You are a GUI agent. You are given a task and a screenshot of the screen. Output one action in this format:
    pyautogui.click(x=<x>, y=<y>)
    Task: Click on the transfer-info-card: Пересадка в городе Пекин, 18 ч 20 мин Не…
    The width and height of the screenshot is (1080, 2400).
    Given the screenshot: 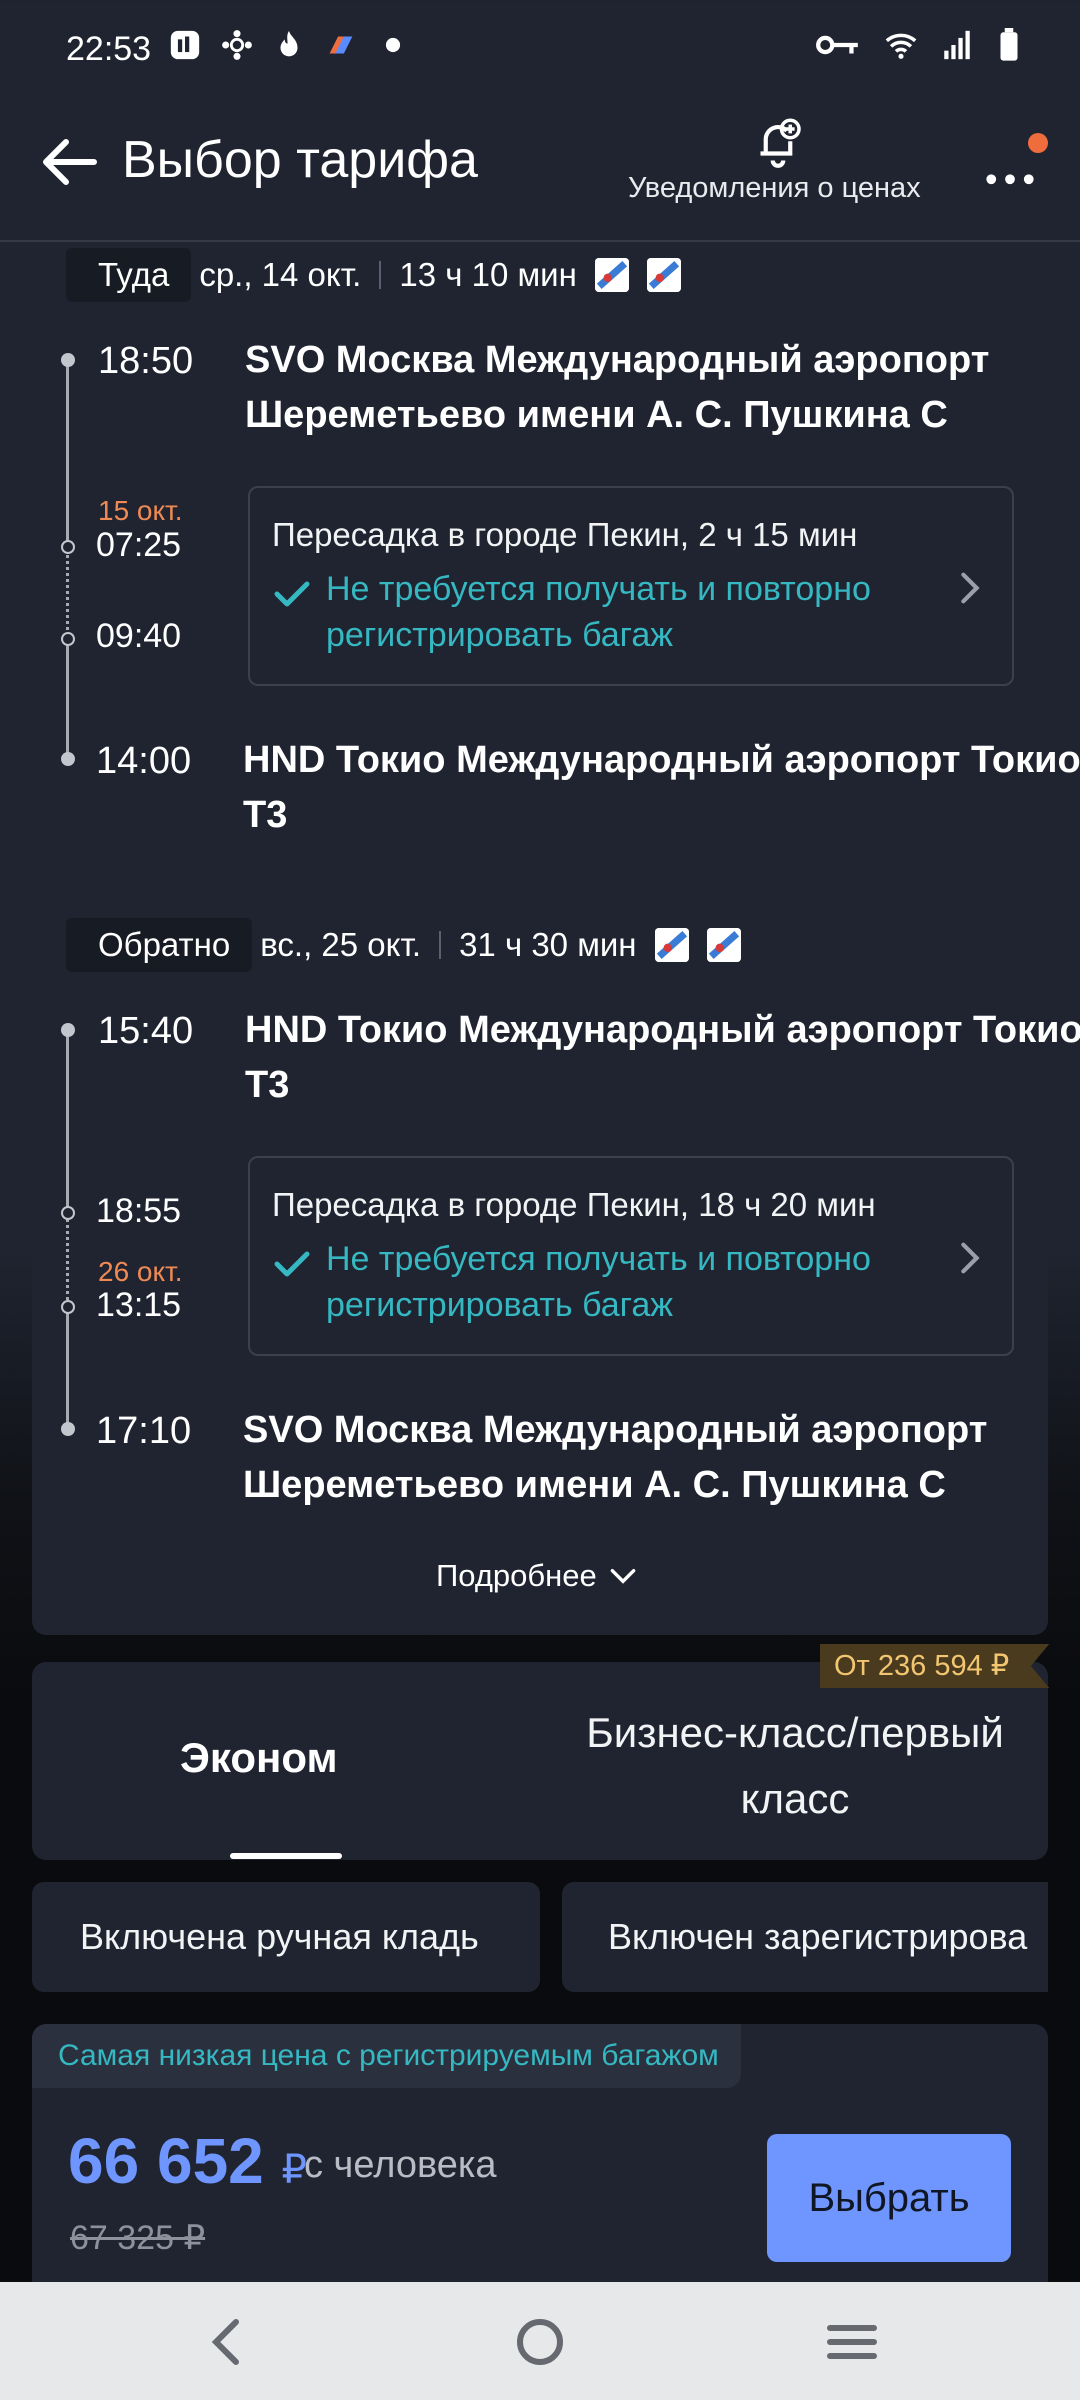 What is the action you would take?
    pyautogui.click(x=631, y=1256)
    